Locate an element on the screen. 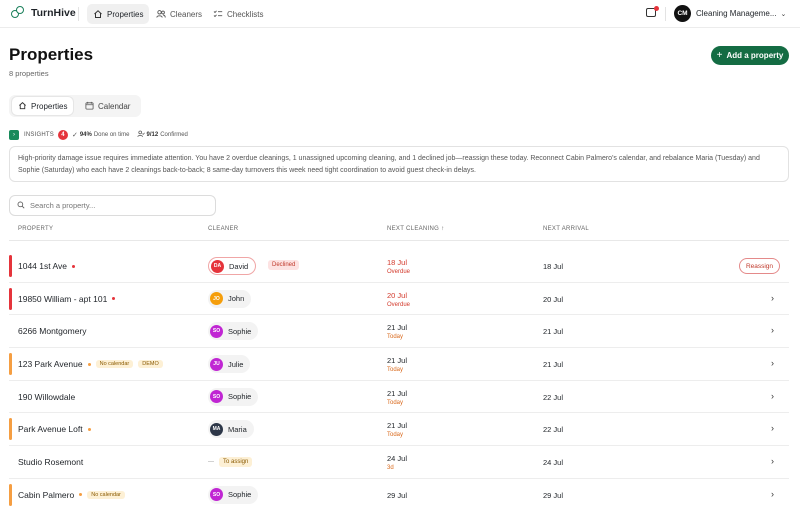 The image size is (800, 509). unassigned-cleaner: — To assign is located at coordinates (230, 462).